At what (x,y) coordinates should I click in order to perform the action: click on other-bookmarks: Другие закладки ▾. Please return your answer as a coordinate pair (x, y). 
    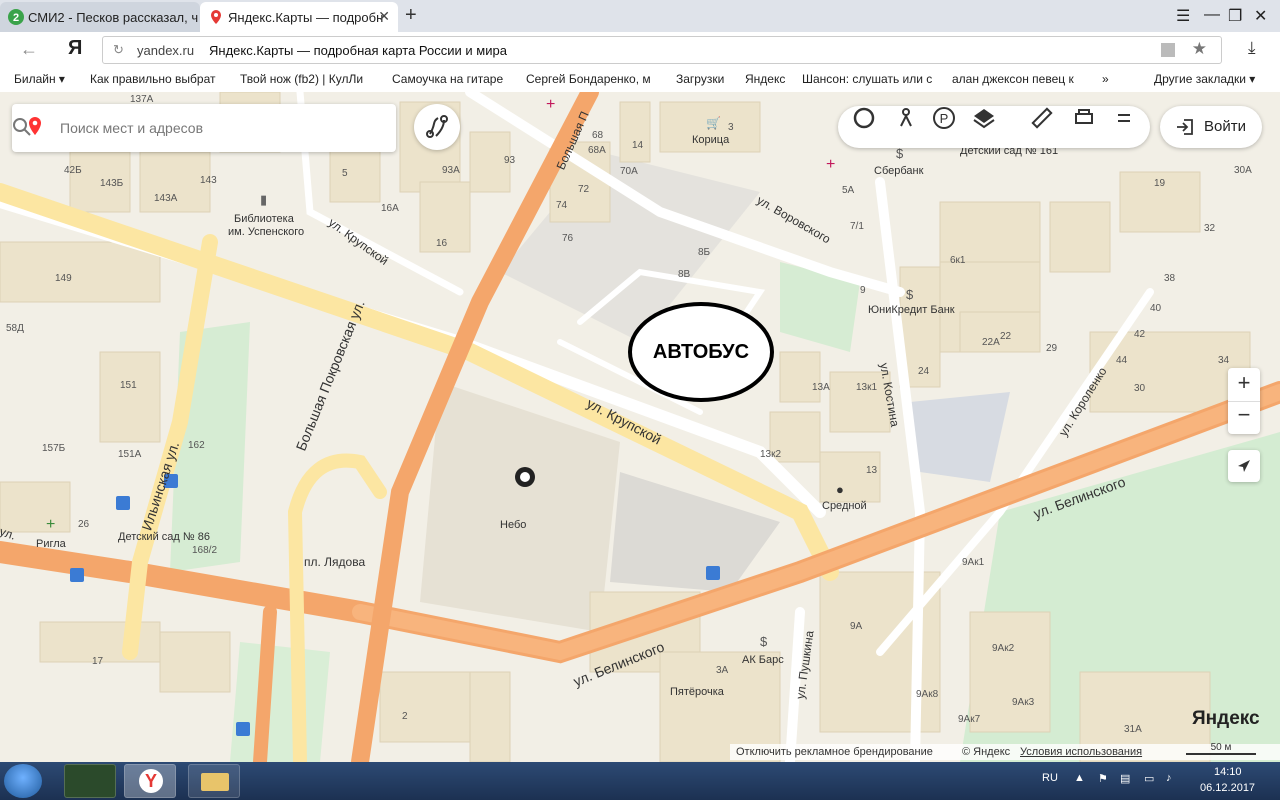
    Looking at the image, I should click on (1214, 79).